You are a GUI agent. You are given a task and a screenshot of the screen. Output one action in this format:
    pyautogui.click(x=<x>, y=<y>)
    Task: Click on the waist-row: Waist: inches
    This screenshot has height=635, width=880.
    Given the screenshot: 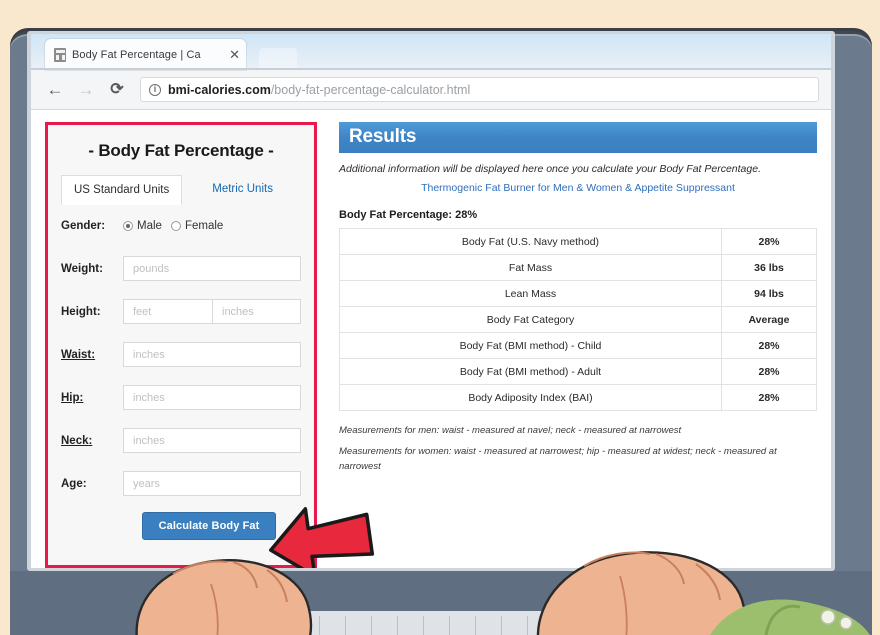 What is the action you would take?
    pyautogui.click(x=181, y=354)
    